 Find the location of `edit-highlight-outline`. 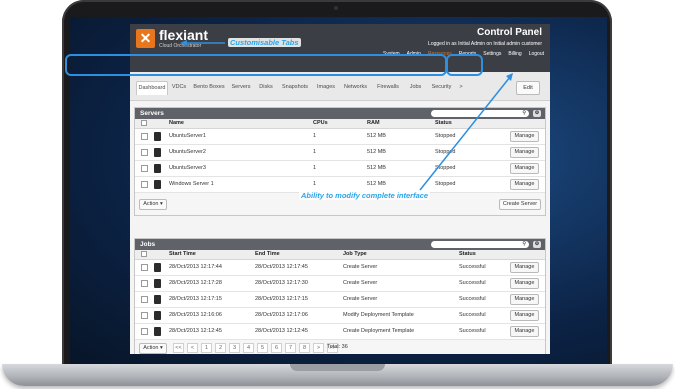

edit-highlight-outline is located at coordinates (464, 65).